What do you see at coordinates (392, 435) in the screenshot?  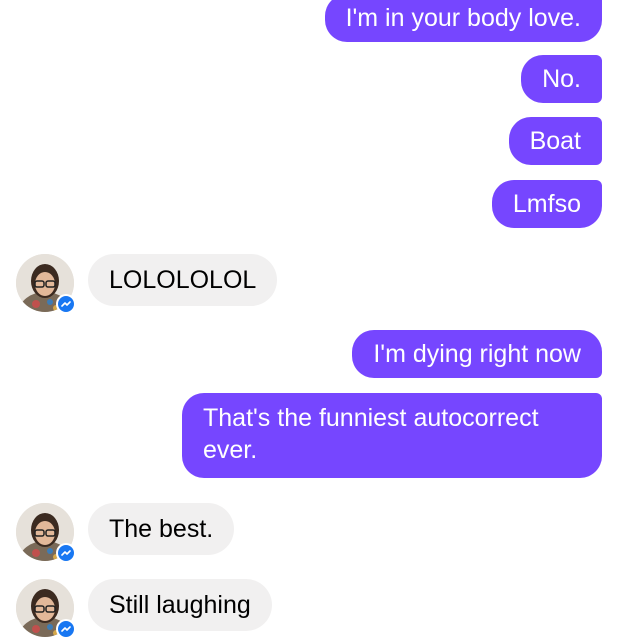 I see `sent-message-bubble: That's the funniest autocorrect ever.` at bounding box center [392, 435].